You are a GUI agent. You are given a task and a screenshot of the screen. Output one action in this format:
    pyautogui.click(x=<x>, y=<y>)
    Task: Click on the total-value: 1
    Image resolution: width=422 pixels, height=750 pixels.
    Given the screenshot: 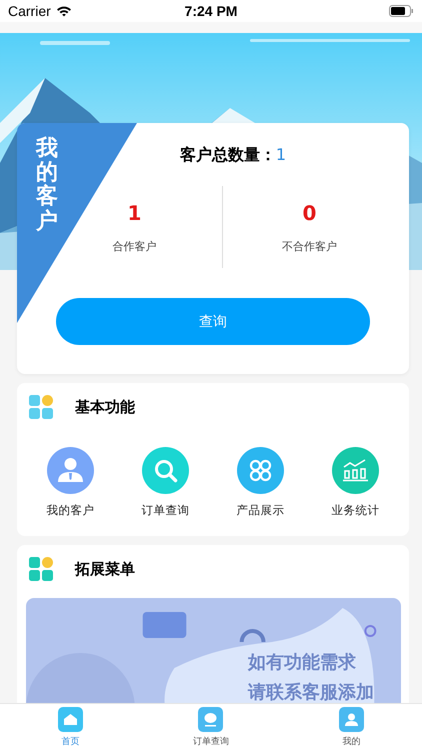 What is the action you would take?
    pyautogui.click(x=281, y=154)
    